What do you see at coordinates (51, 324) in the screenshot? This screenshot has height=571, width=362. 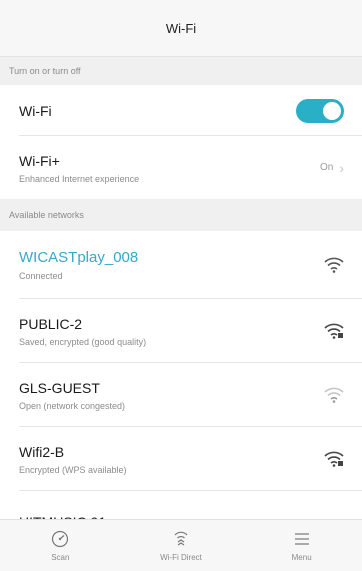 I see `network-name: PUBLIC-2` at bounding box center [51, 324].